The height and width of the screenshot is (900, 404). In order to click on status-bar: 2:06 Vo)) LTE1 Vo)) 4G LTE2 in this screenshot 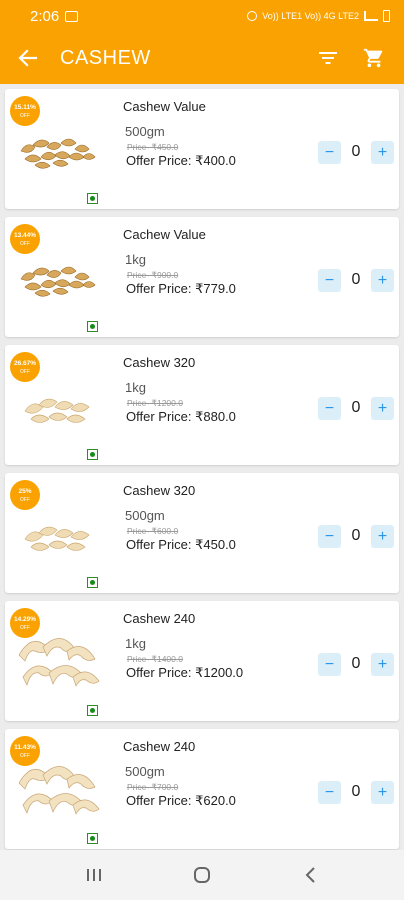, I will do `click(202, 16)`.